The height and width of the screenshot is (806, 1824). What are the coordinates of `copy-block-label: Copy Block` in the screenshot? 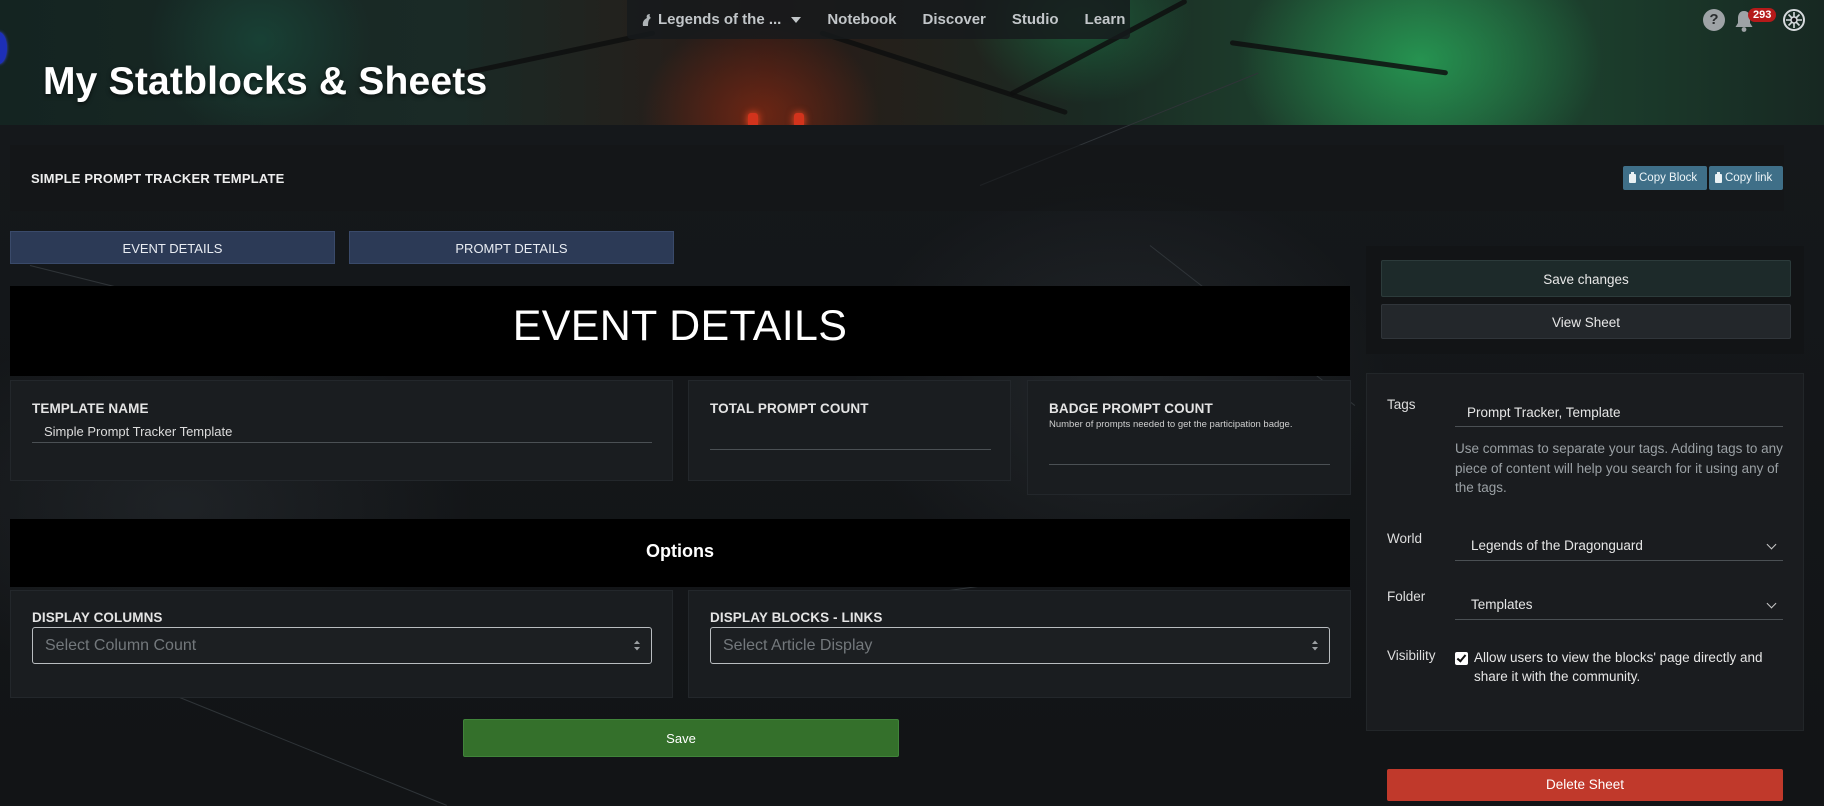 It's located at (1668, 178).